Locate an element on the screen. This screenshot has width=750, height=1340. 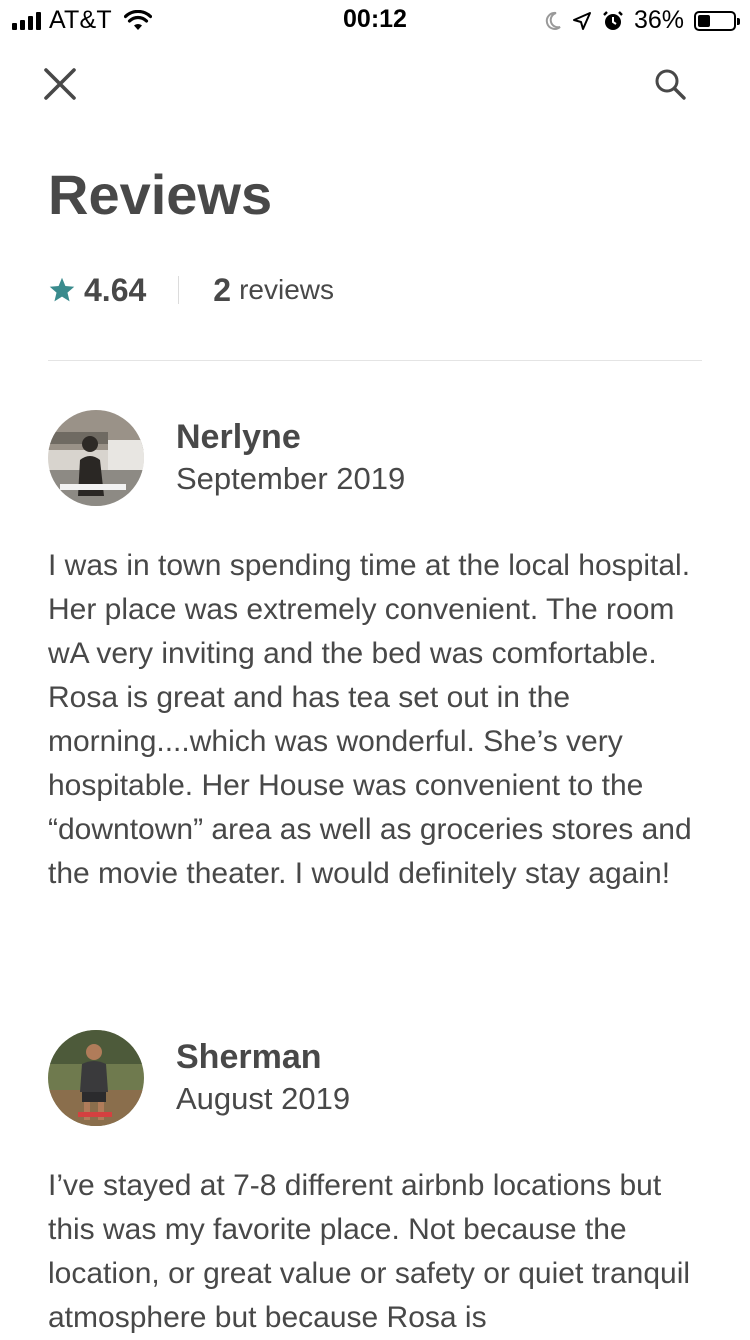
battery-icon is located at coordinates (717, 20).